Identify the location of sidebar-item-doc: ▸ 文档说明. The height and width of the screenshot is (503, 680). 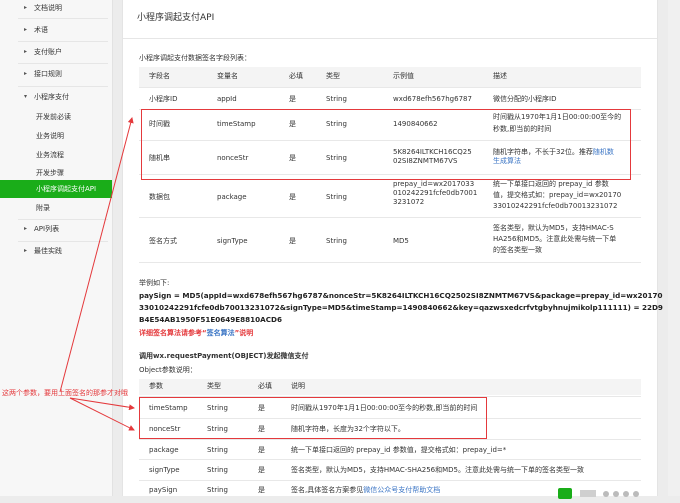
(56, 9).